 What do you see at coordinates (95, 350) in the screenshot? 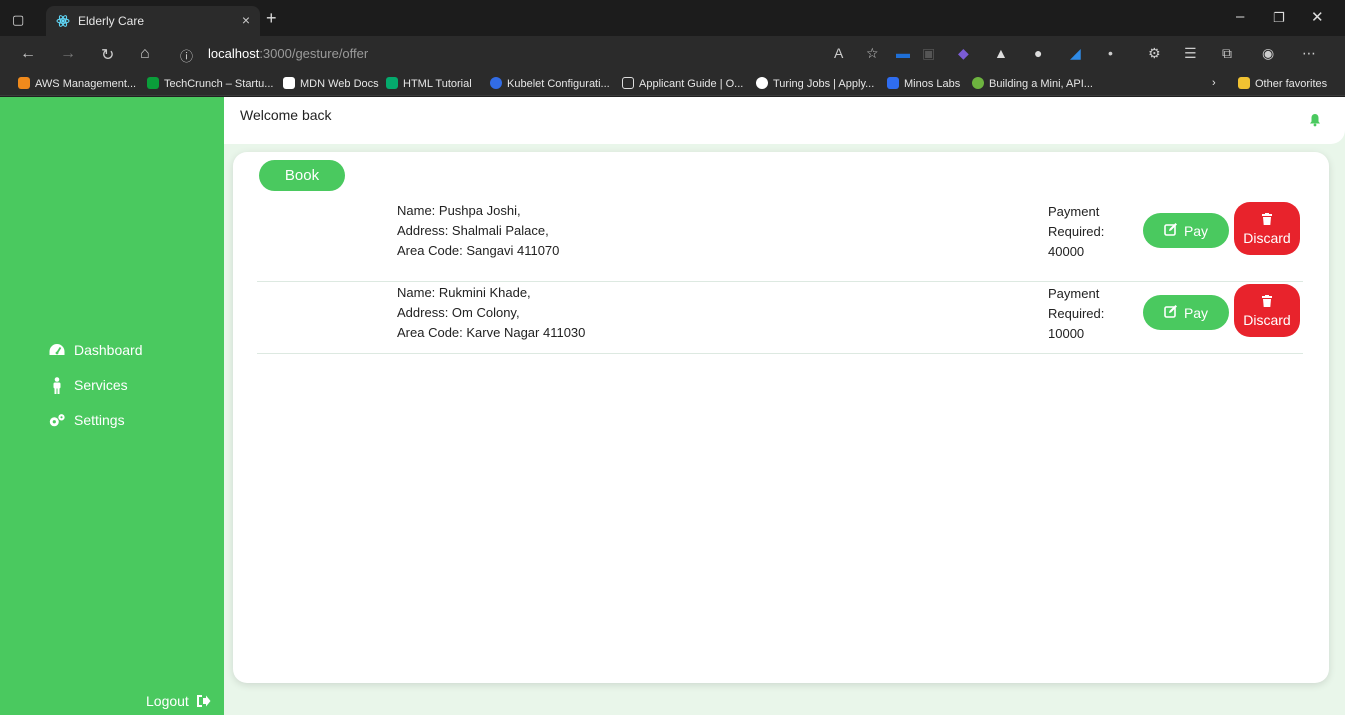
I see `sidebar-item-dashboard: Dashboard` at bounding box center [95, 350].